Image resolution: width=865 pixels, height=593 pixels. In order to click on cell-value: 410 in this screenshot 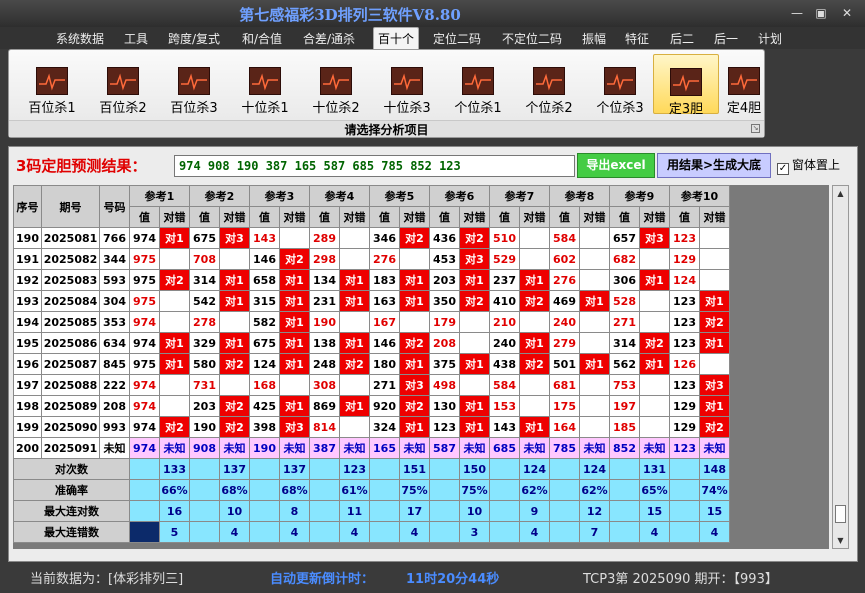, I will do `click(504, 301)`.